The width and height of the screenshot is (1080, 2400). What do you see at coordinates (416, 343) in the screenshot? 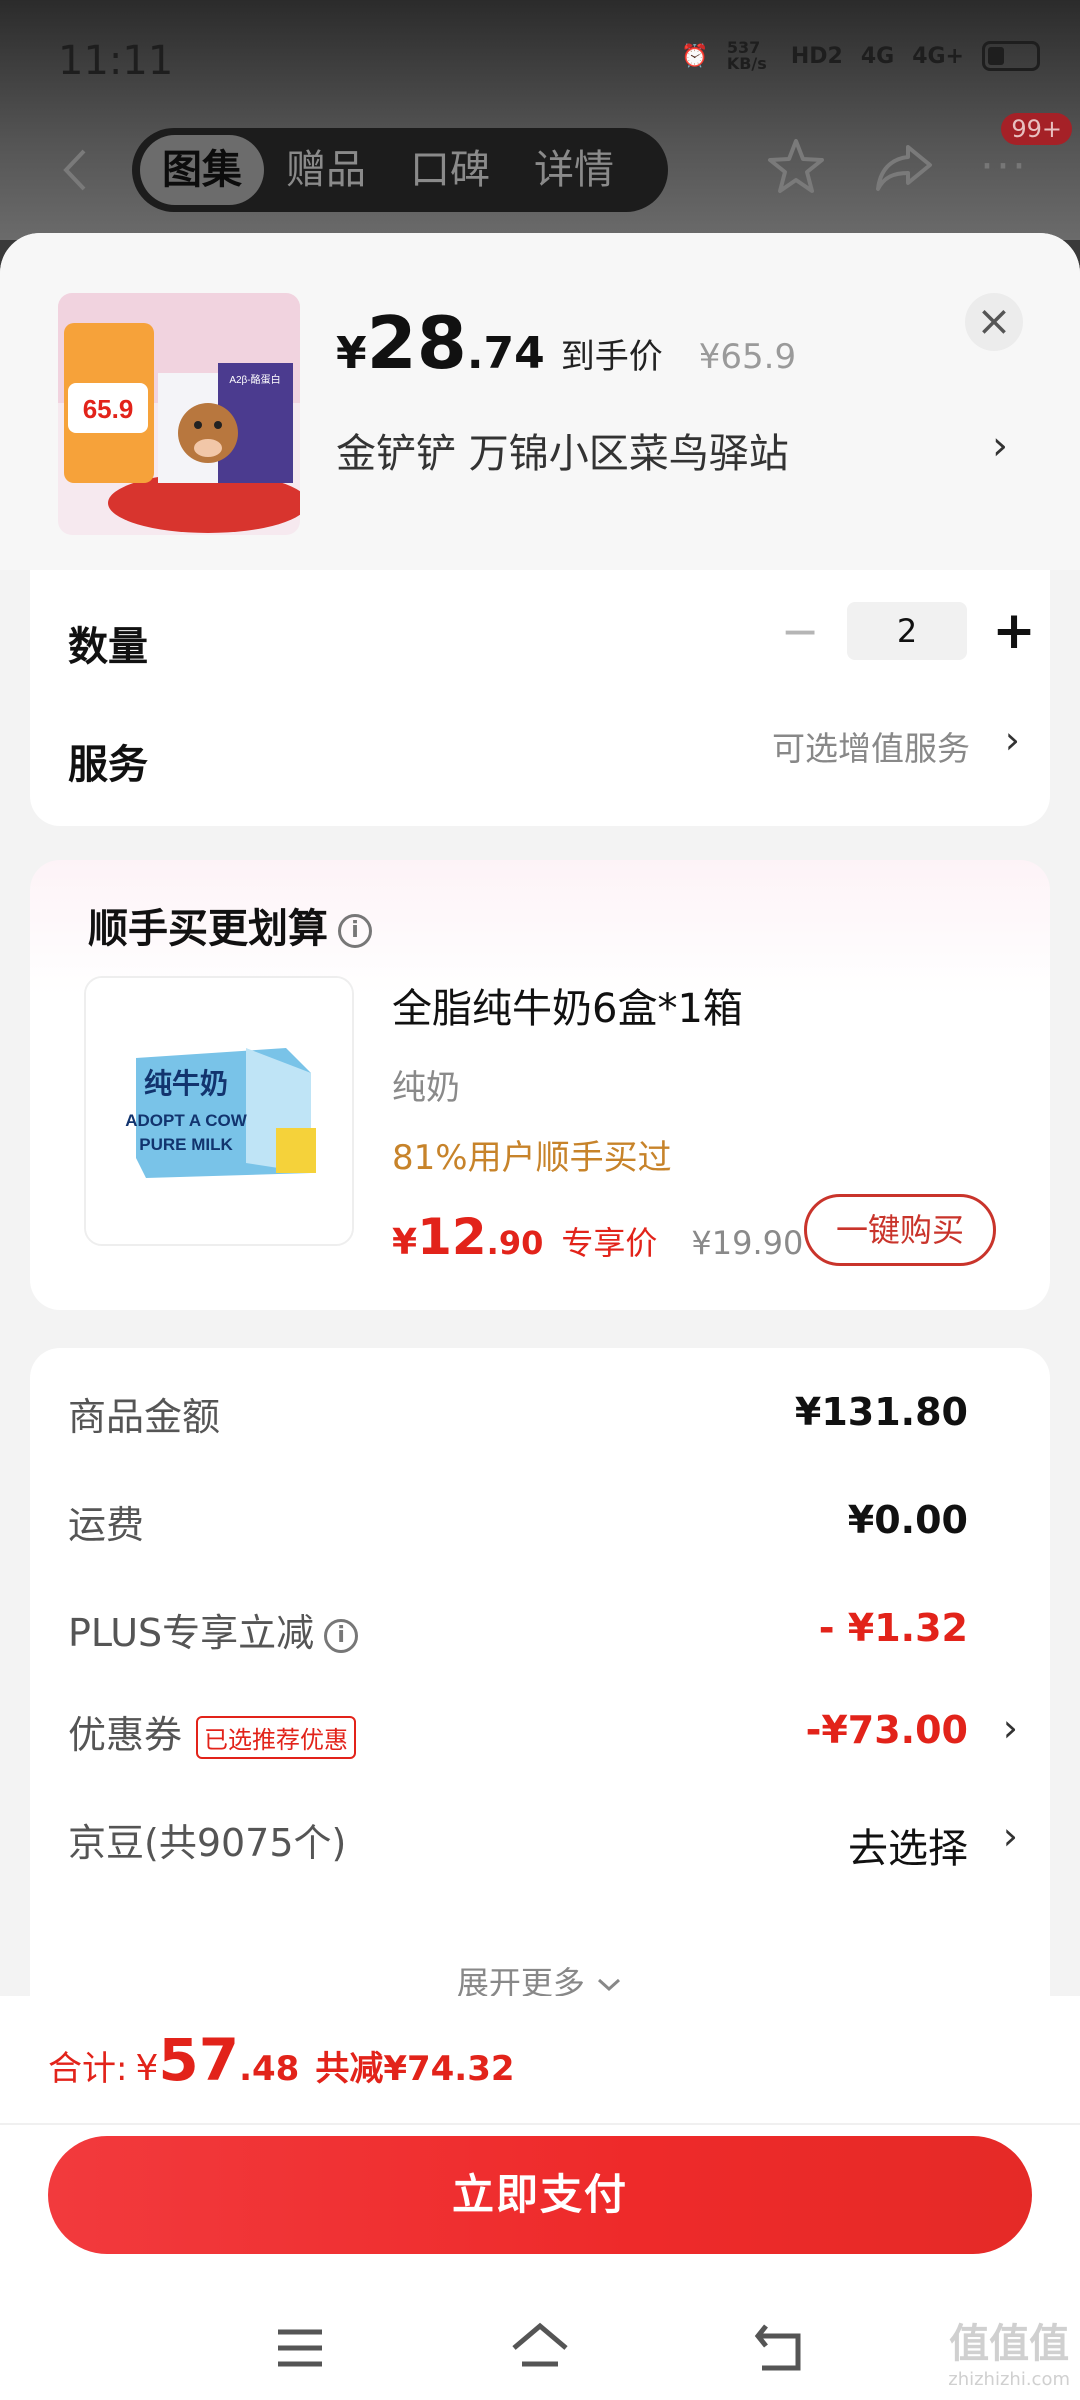
I see `price-integer: 28` at bounding box center [416, 343].